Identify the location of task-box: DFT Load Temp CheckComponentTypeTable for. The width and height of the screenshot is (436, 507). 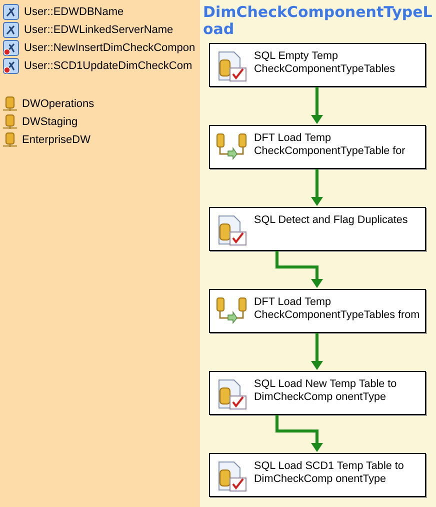
(317, 147).